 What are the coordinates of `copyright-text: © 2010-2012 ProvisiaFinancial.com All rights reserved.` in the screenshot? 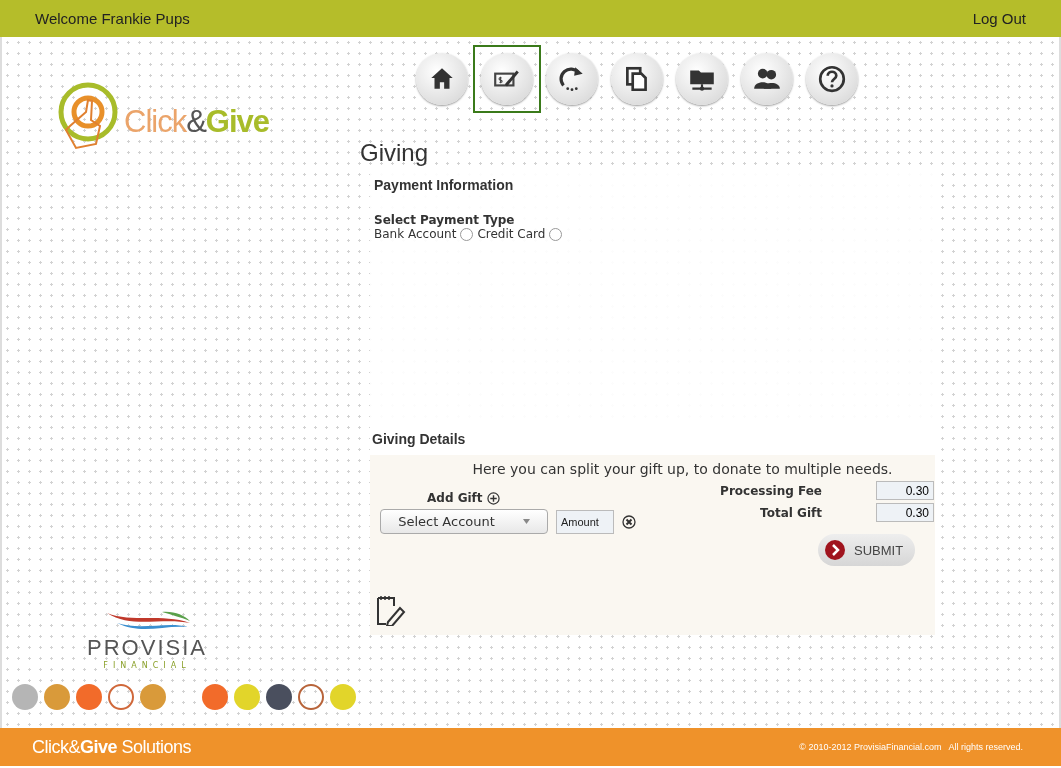 It's located at (911, 747).